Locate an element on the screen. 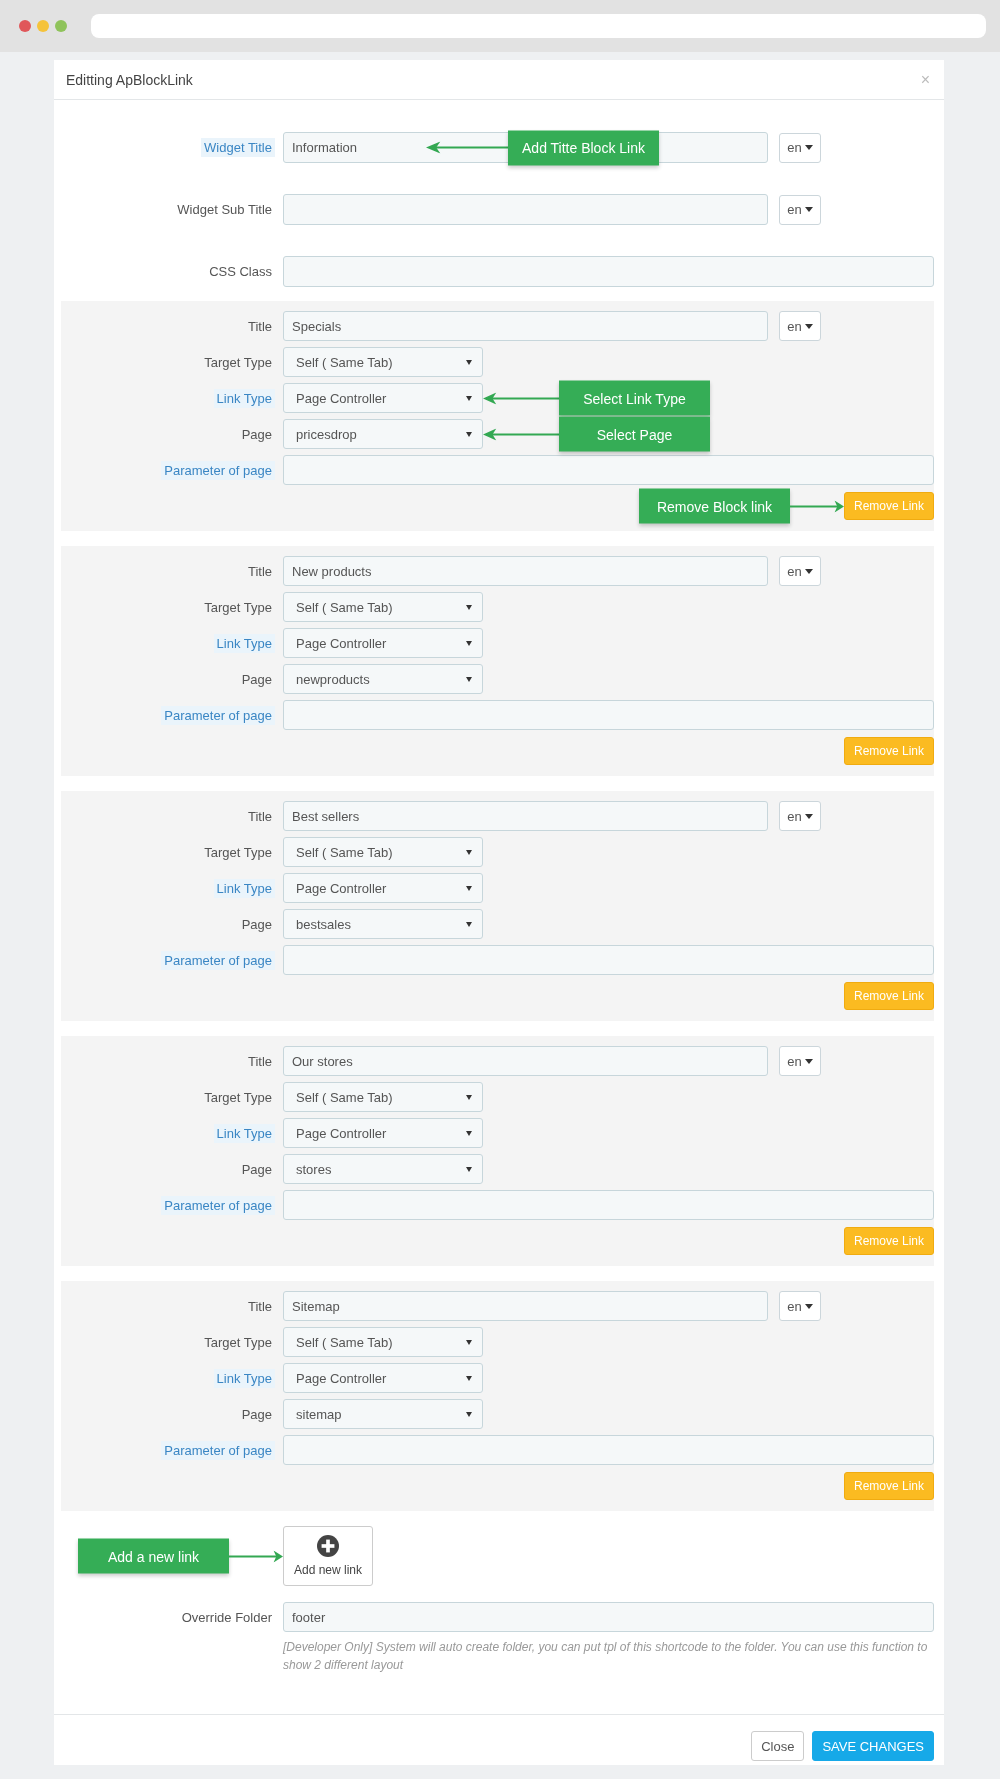  field-label: Override Folder is located at coordinates (226, 1617).